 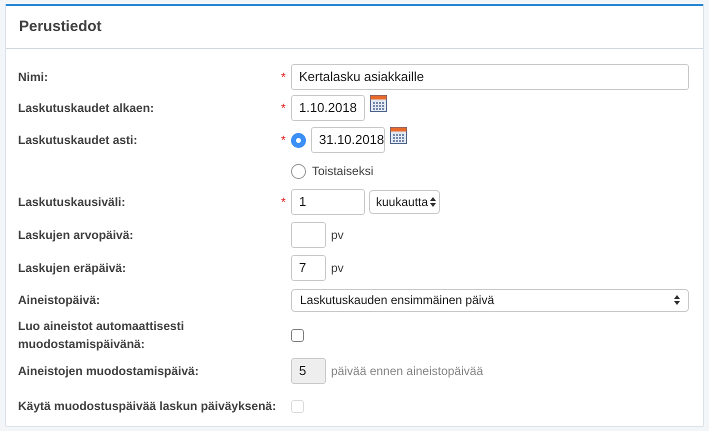 What do you see at coordinates (76, 235) in the screenshot?
I see `field-label: Laskujen arvopäivä:` at bounding box center [76, 235].